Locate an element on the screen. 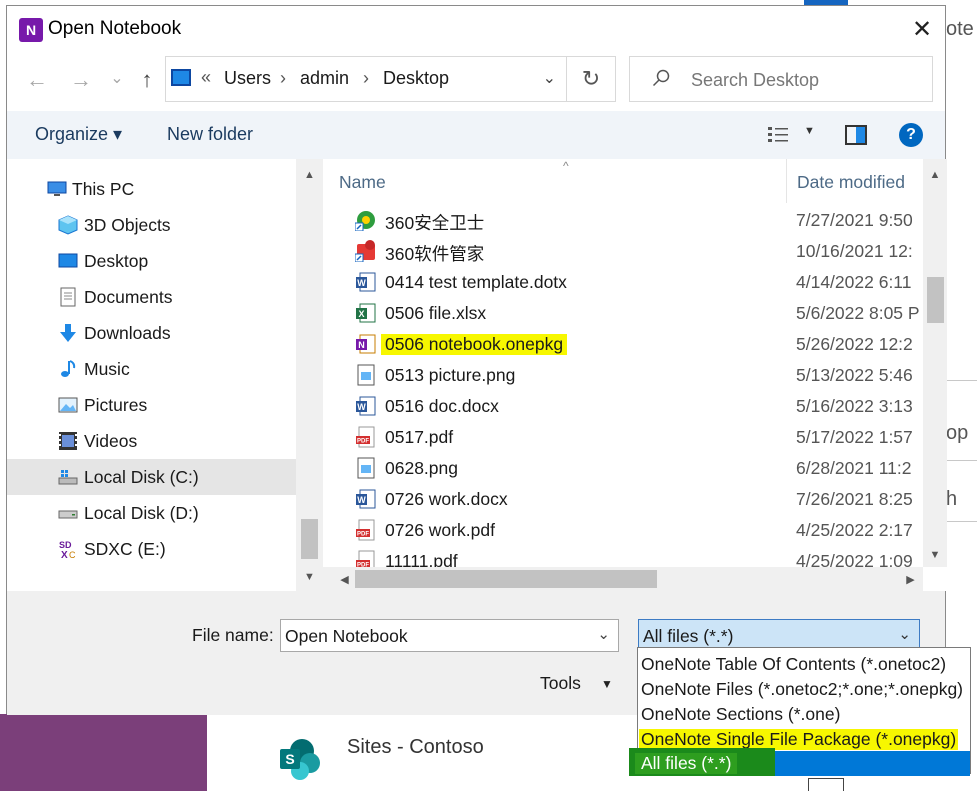 The height and width of the screenshot is (791, 977). file-name: 360安全卫士 is located at coordinates (435, 223).